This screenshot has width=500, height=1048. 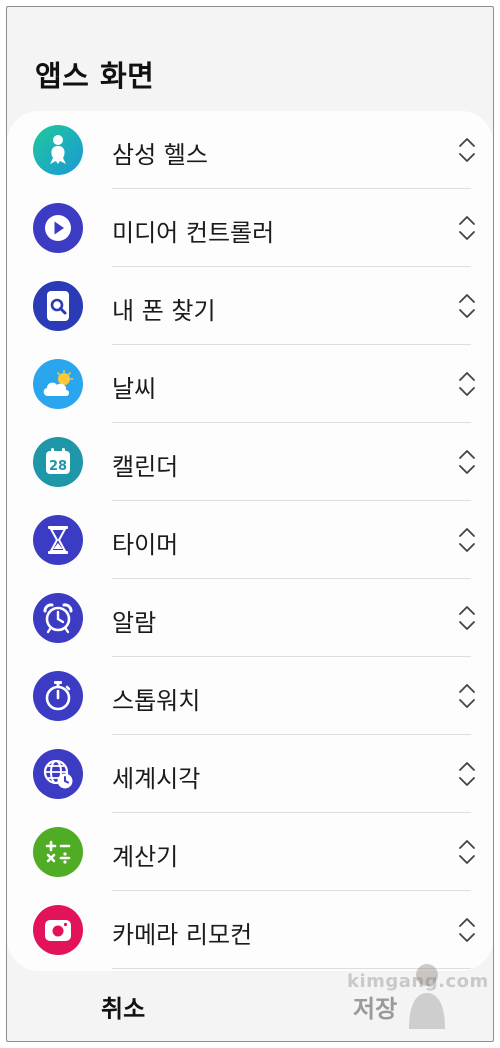 What do you see at coordinates (250, 306) in the screenshot?
I see `list-item-find-my-phone: 내 폰 찾기` at bounding box center [250, 306].